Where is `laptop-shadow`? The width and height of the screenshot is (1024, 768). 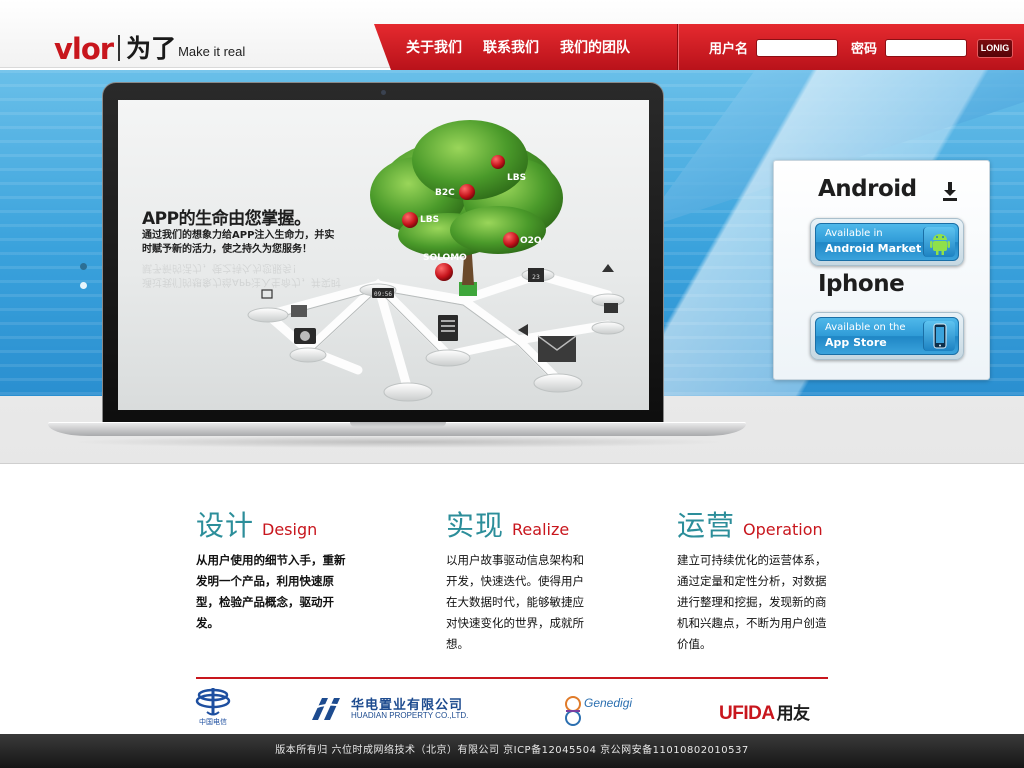
laptop-shadow is located at coordinates (398, 442).